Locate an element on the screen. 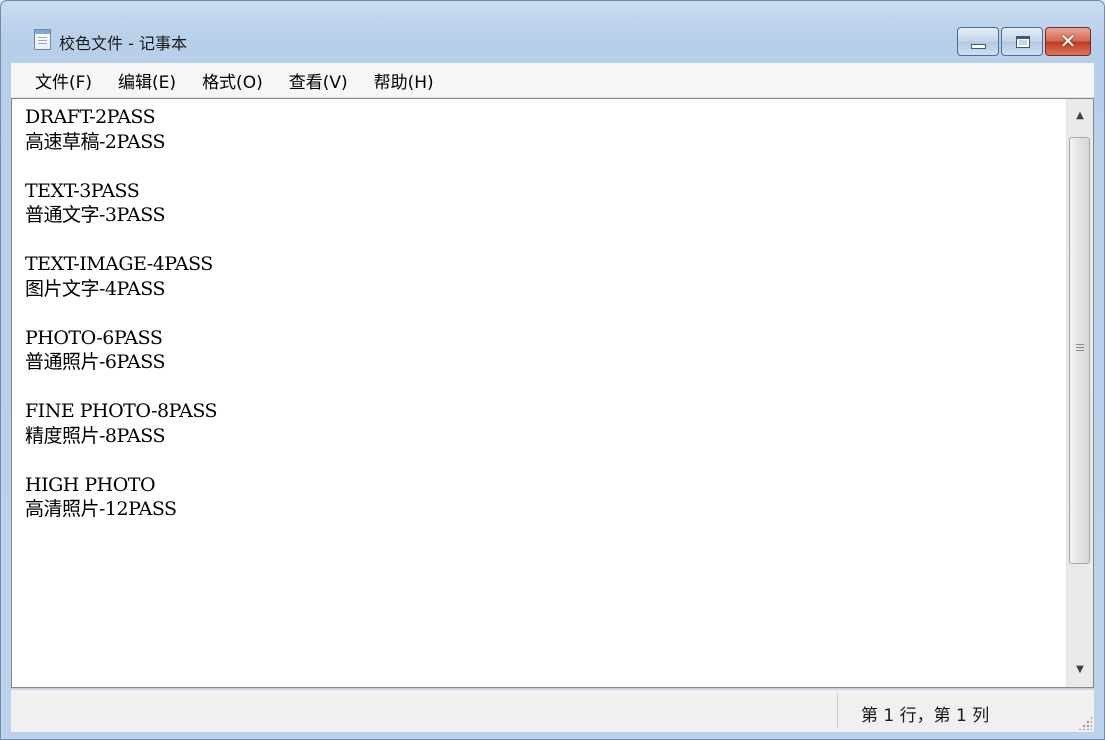 The image size is (1105, 740). close-icon: ✕ is located at coordinates (1068, 41).